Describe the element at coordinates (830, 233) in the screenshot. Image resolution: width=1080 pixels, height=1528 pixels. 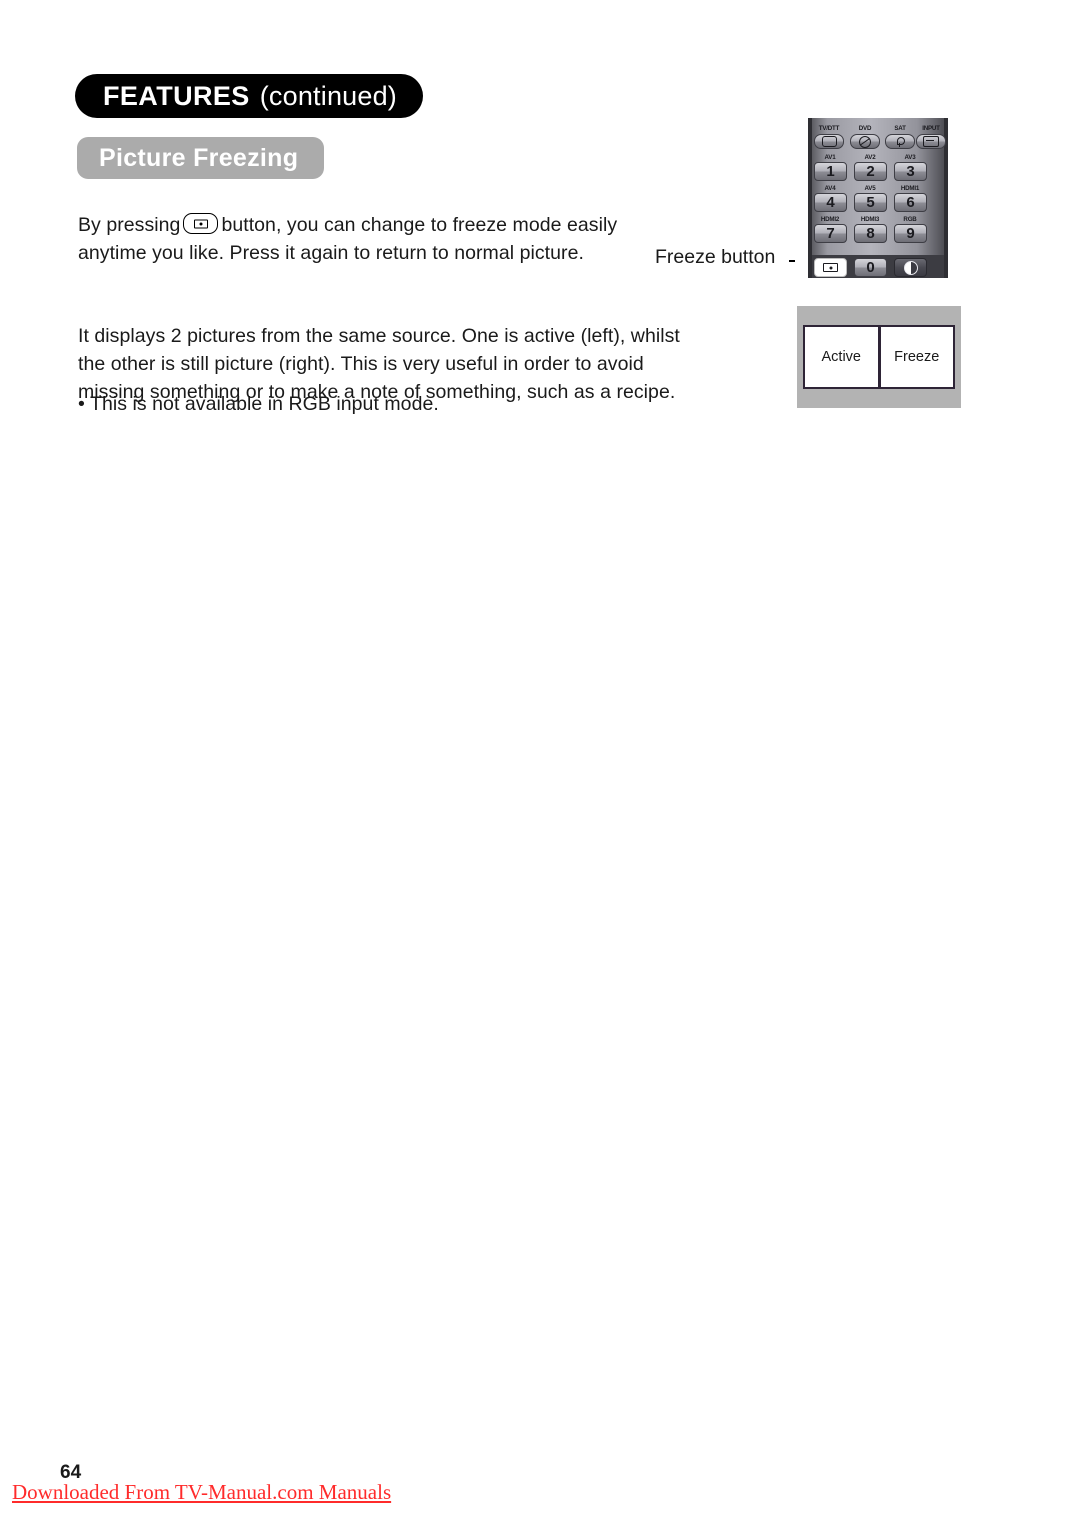
I see `remote-key-7: 7` at that location.